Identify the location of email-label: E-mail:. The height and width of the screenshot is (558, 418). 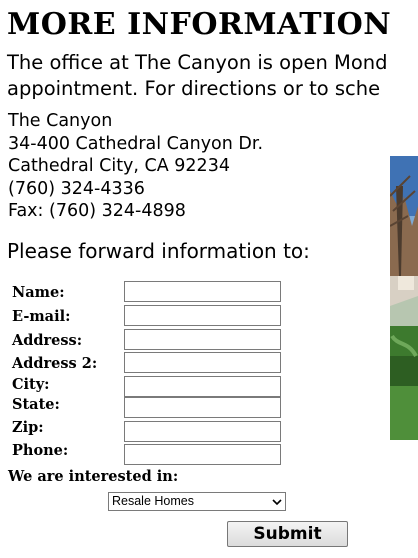
(41, 316).